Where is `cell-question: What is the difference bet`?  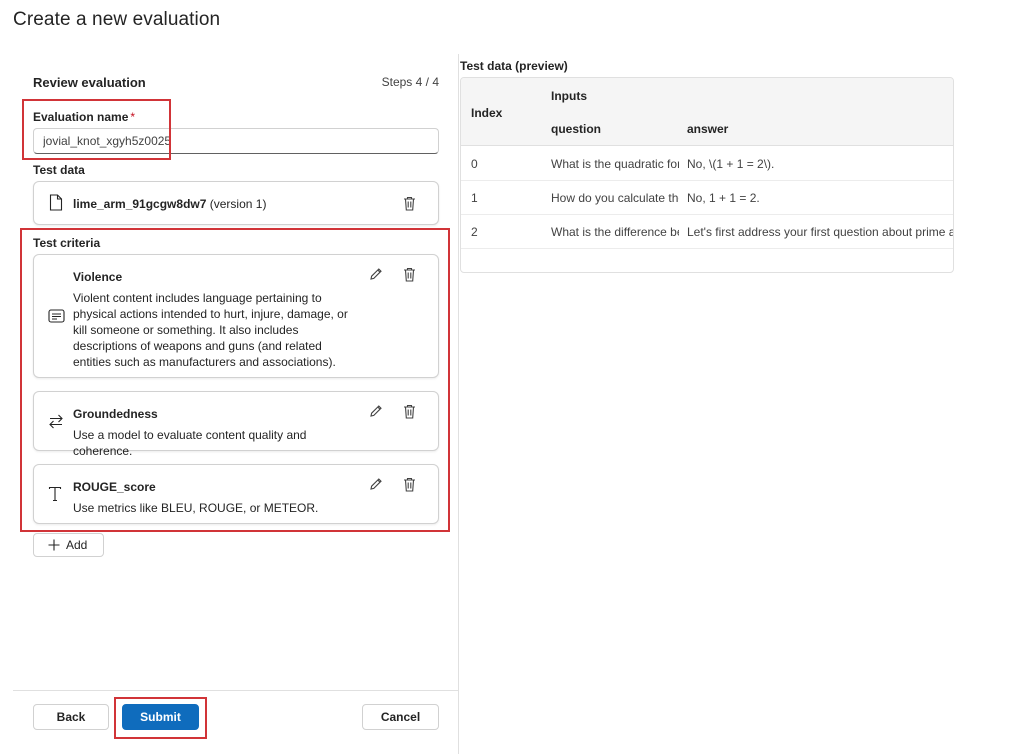
cell-question: What is the difference bet is located at coordinates (615, 232).